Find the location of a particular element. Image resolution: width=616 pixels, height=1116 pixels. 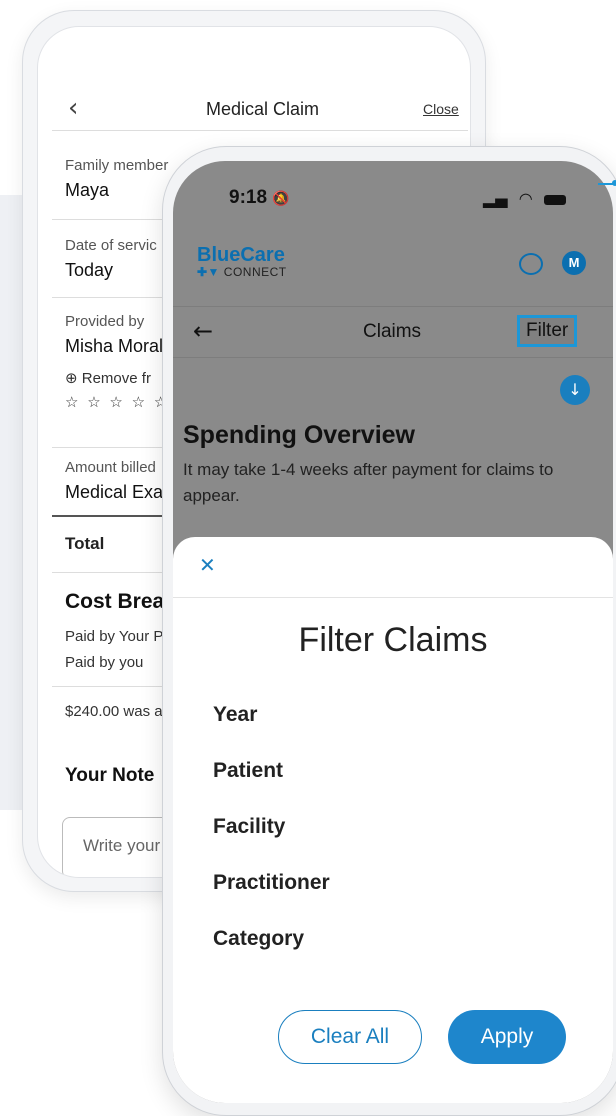

plus-shield-icon: ✚▼ is located at coordinates (208, 272).